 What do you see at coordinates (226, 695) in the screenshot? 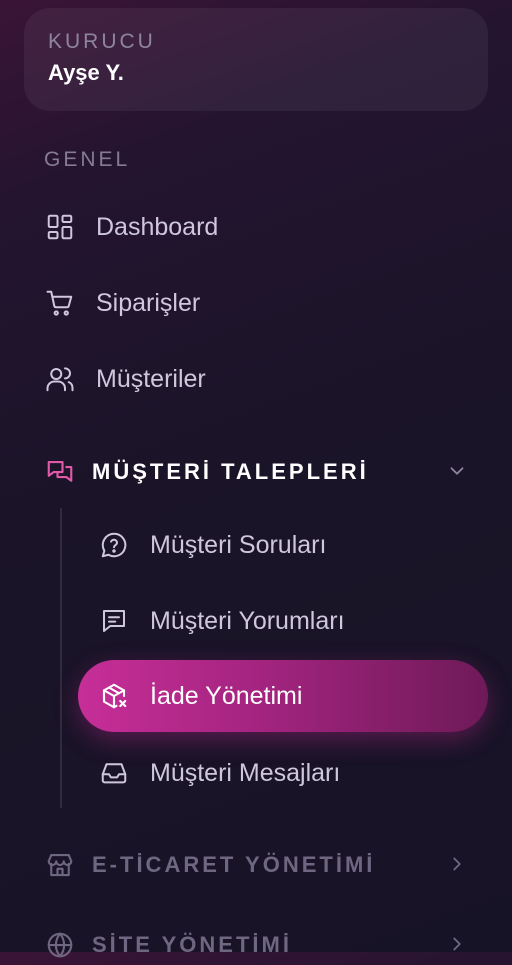
I see `sub-label-returns: İade Yönetimi` at bounding box center [226, 695].